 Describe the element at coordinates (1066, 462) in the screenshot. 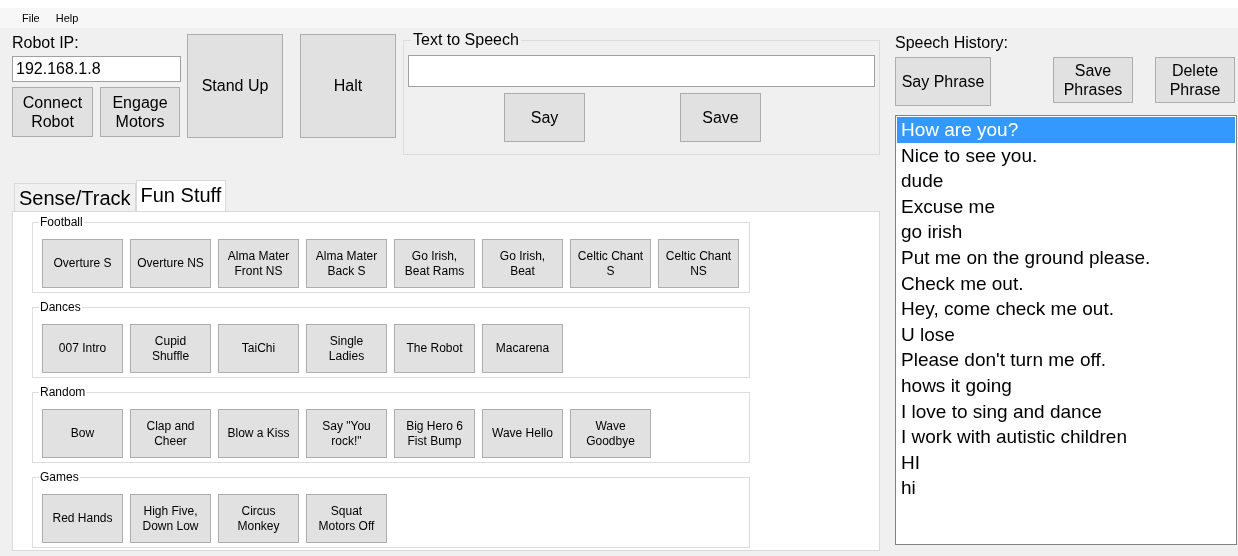

I see `list-item: HI` at that location.